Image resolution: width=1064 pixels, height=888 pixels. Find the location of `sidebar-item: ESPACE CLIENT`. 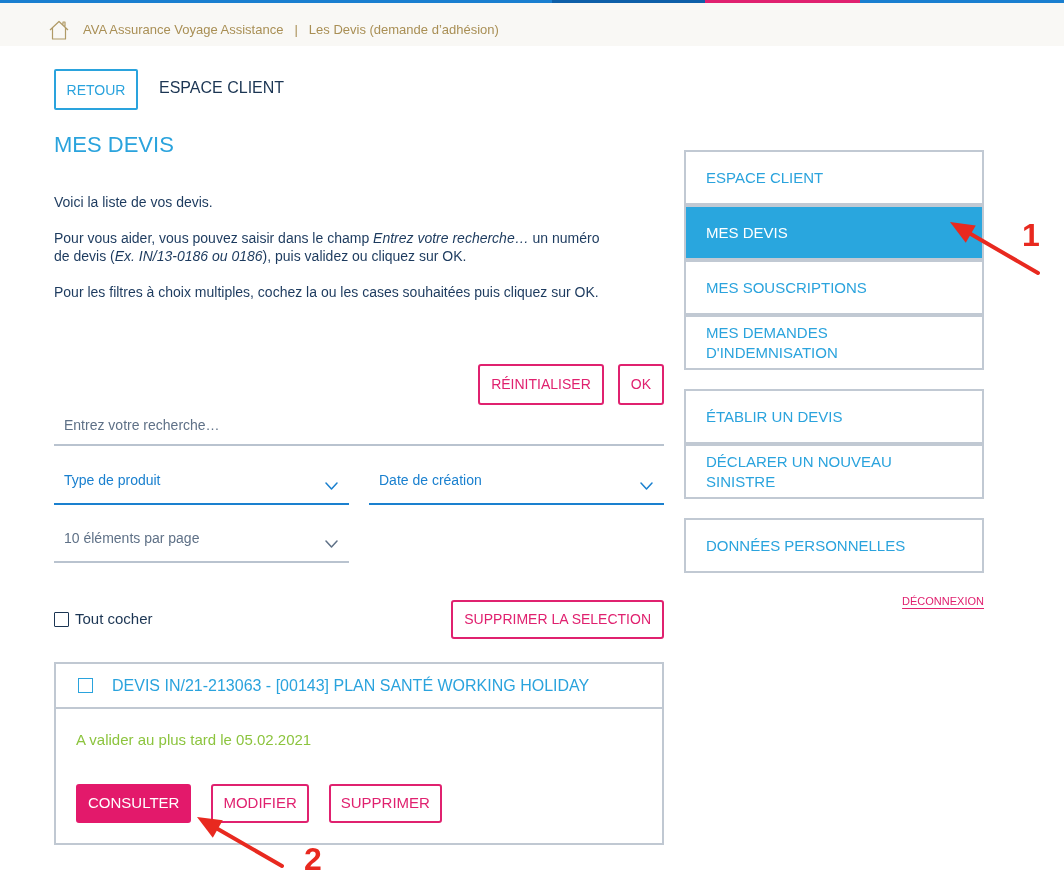

sidebar-item: ESPACE CLIENT is located at coordinates (834, 177).